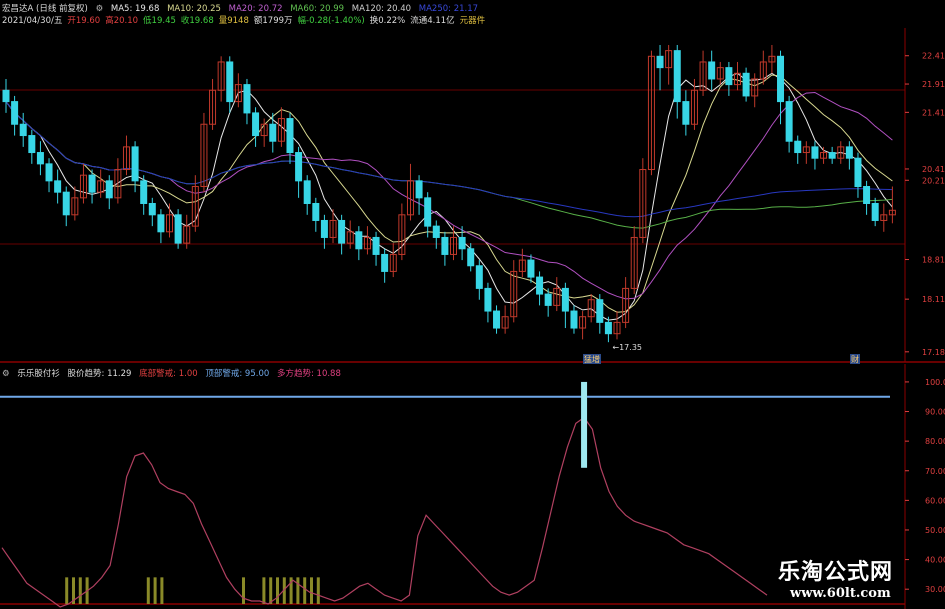  Describe the element at coordinates (840, 593) in the screenshot. I see `watermark-url: www.60lt.com` at that location.